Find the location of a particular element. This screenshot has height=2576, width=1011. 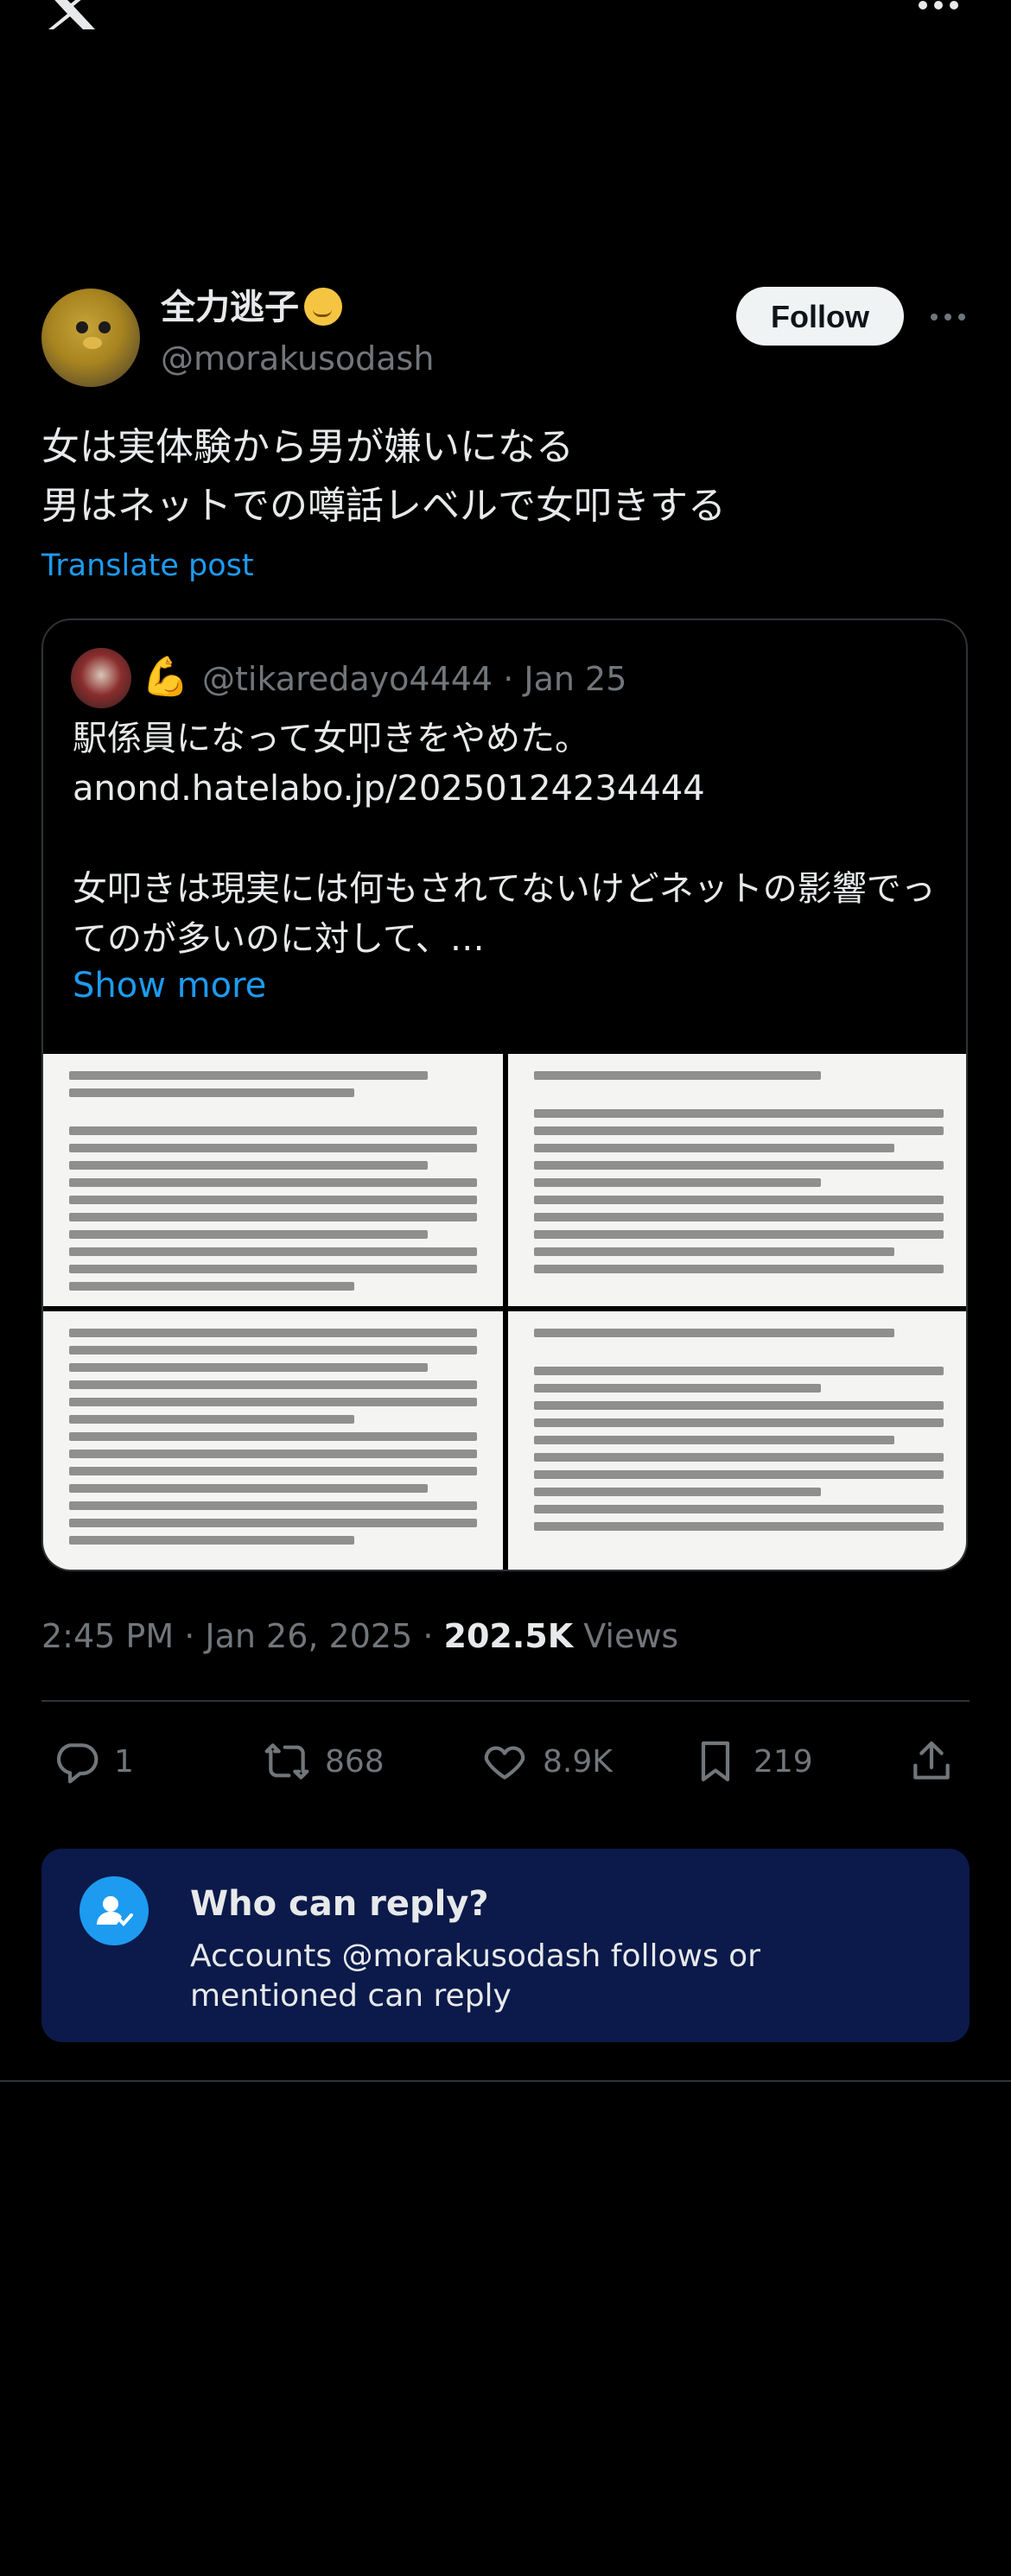

post-date: Jan 26, 2025 is located at coordinates (308, 1636).